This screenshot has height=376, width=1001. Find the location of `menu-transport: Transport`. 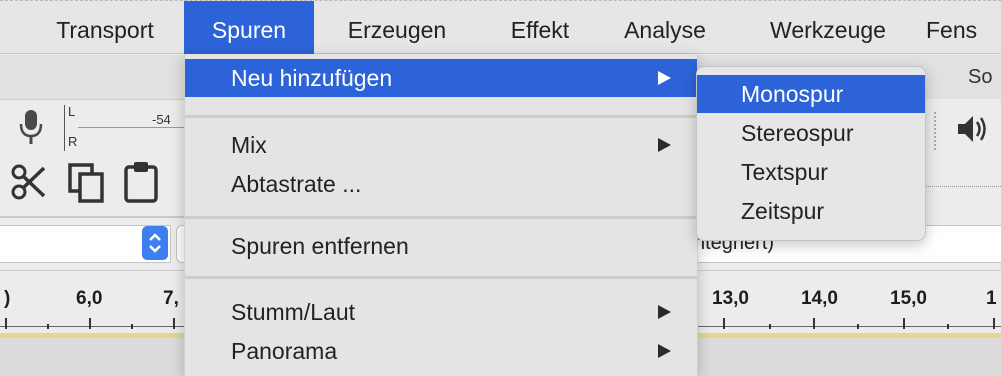

menu-transport: Transport is located at coordinates (105, 27).